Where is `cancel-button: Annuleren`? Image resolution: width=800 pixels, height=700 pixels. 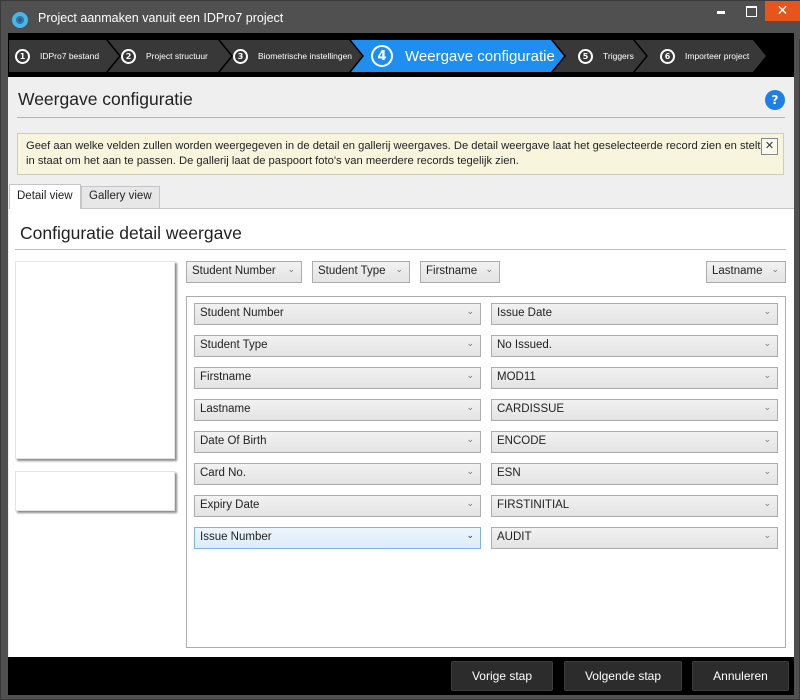
cancel-button: Annuleren is located at coordinates (740, 676).